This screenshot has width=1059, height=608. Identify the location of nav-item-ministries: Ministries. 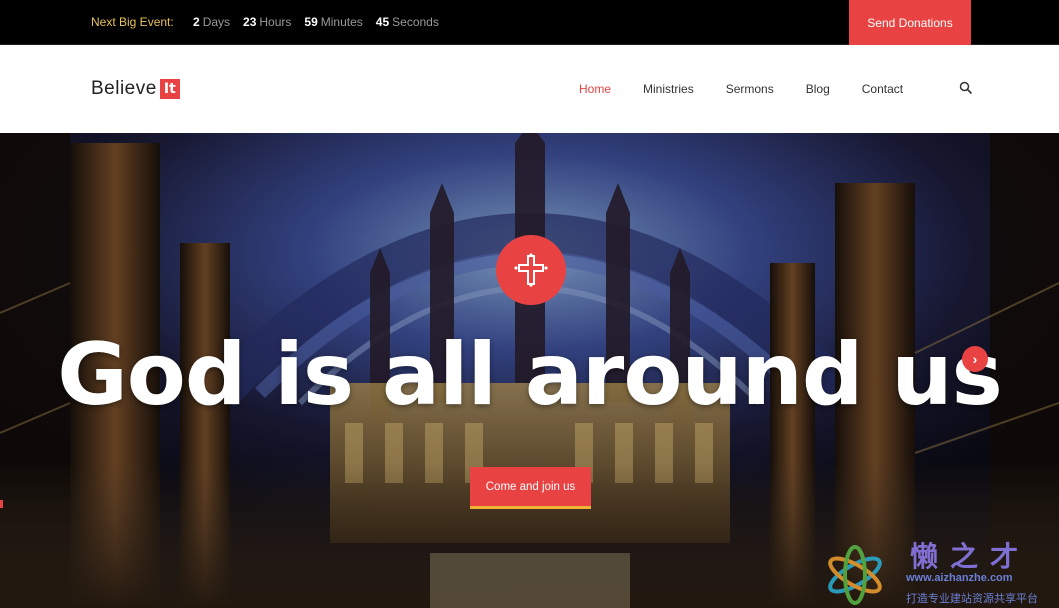
(668, 89).